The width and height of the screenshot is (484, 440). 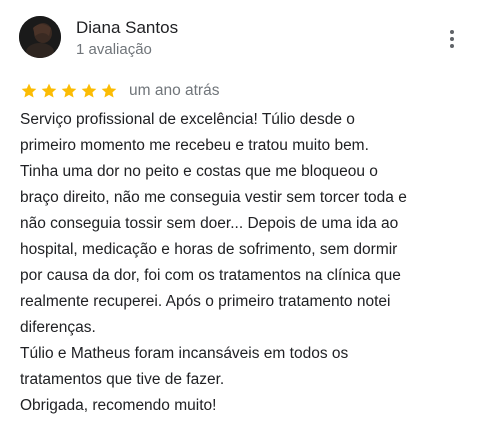 I want to click on star-rating, so click(x=70, y=91).